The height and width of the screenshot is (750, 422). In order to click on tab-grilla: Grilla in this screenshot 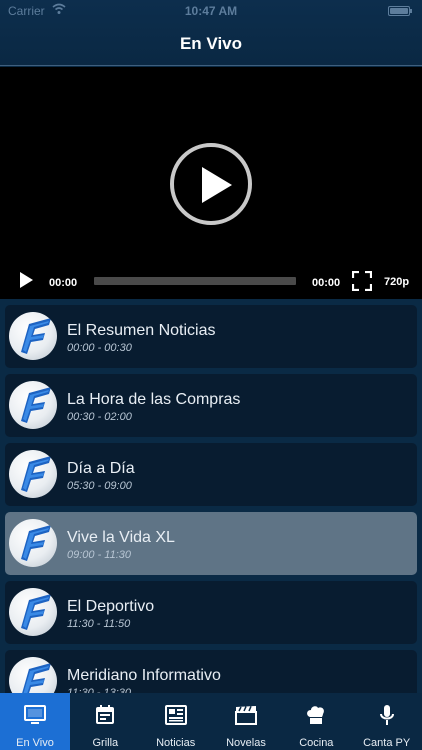, I will do `click(105, 721)`.